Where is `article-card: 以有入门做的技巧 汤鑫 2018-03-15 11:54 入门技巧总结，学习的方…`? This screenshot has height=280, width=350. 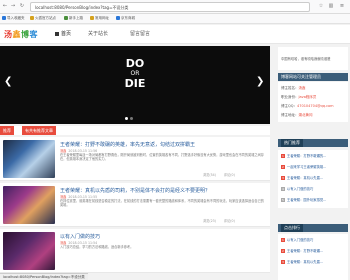 article-card: 以有入门做的技巧 汤鑫 2018-03-15 11:54 入门技巧总结，学习的方… is located at coordinates (135, 251).